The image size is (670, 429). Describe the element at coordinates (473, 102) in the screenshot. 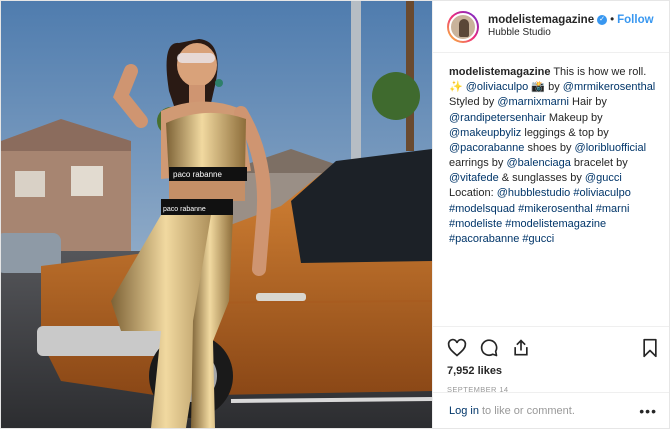

I see `caption-text: Styled by` at that location.